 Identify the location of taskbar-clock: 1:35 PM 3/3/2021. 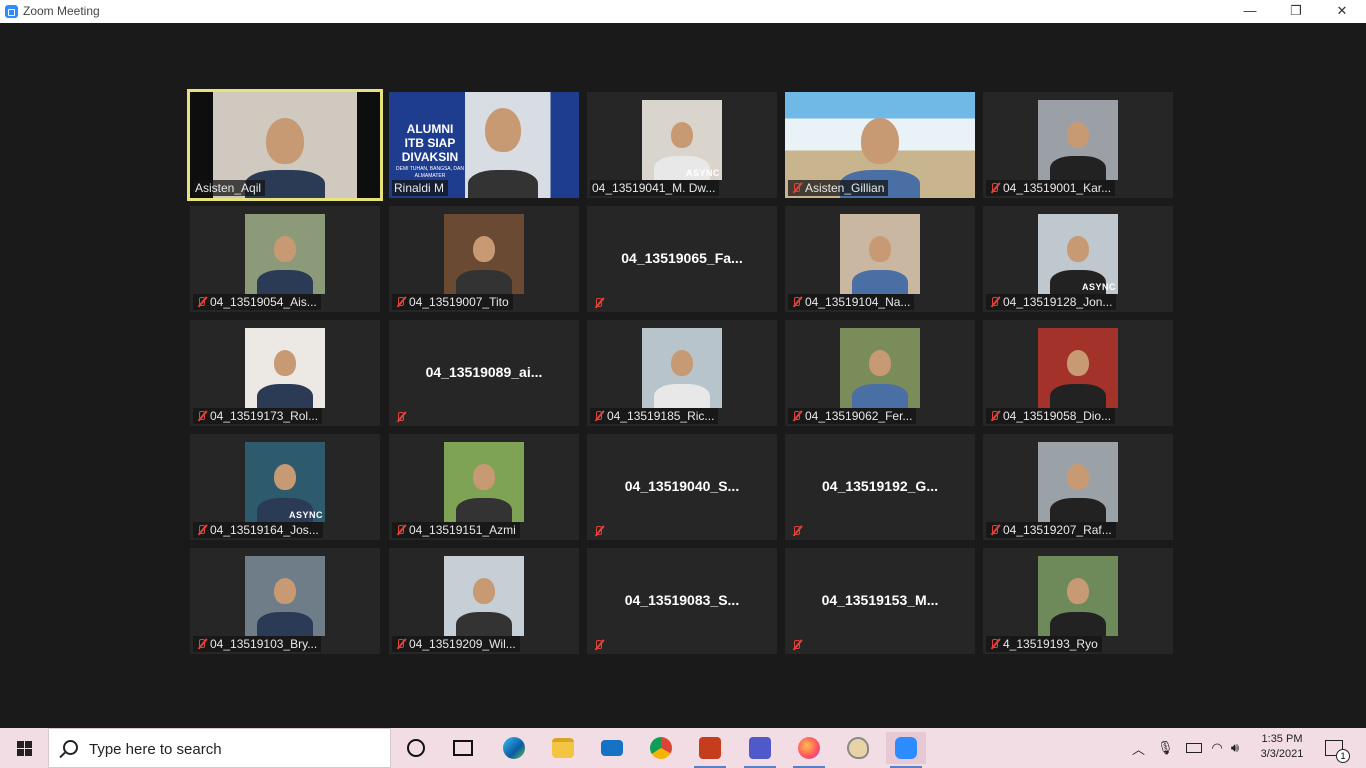
(1282, 747).